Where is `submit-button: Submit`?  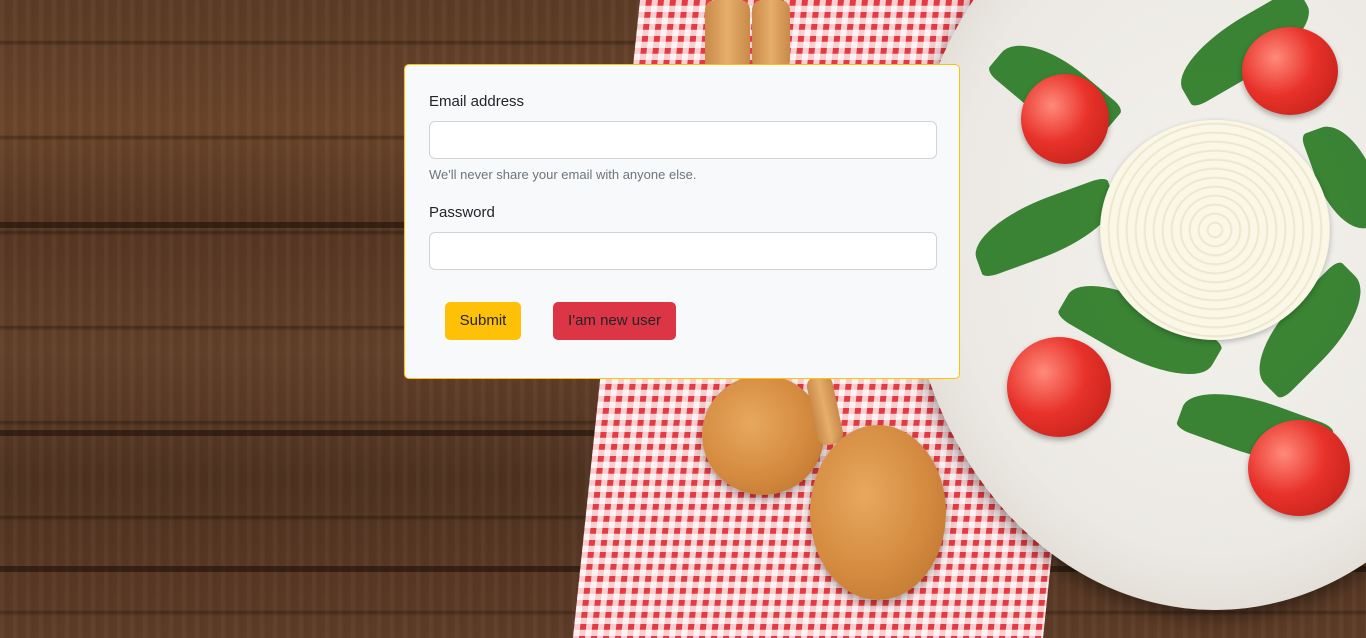 submit-button: Submit is located at coordinates (483, 321).